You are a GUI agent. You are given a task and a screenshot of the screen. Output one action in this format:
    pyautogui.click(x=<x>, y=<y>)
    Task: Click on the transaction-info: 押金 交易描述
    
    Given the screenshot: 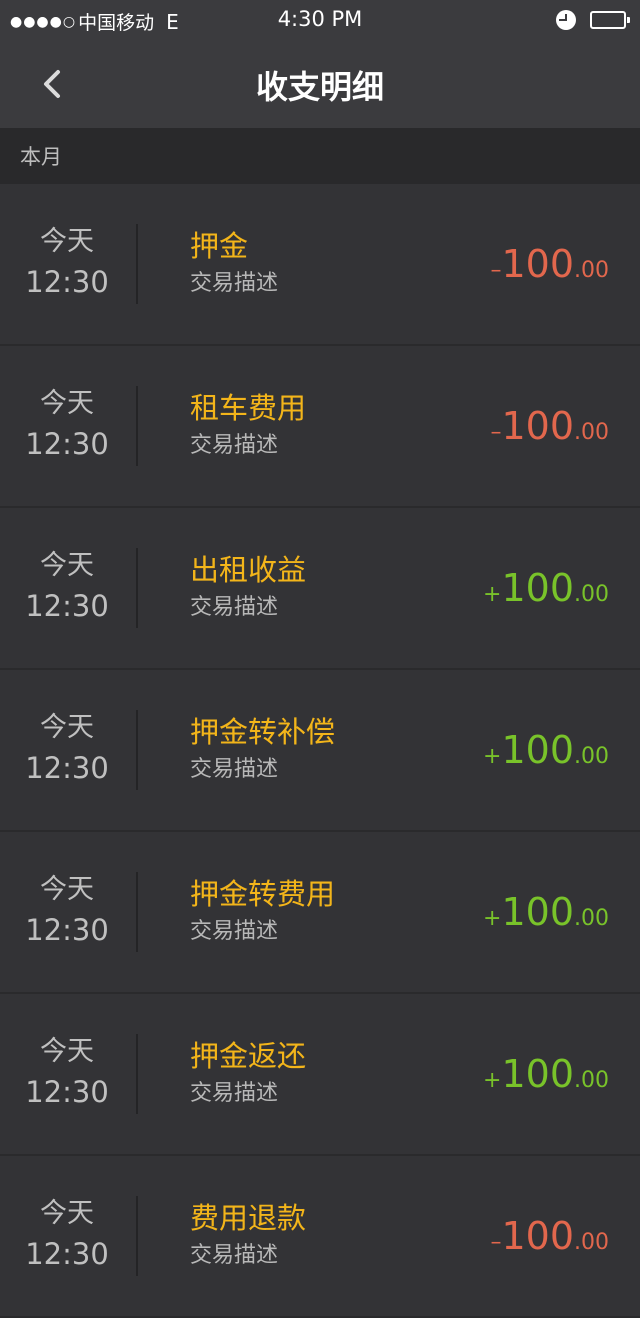 What is the action you would take?
    pyautogui.click(x=234, y=263)
    